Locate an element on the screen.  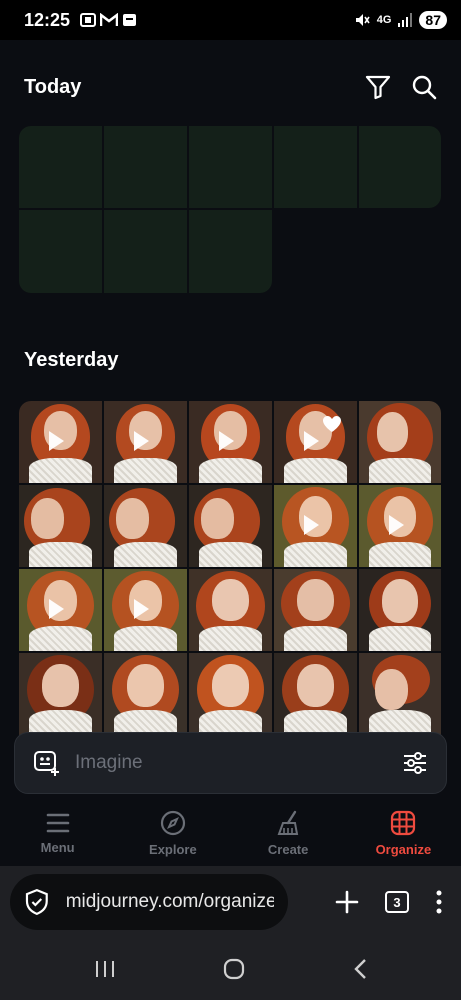
today-header: Today is located at coordinates (230, 87).